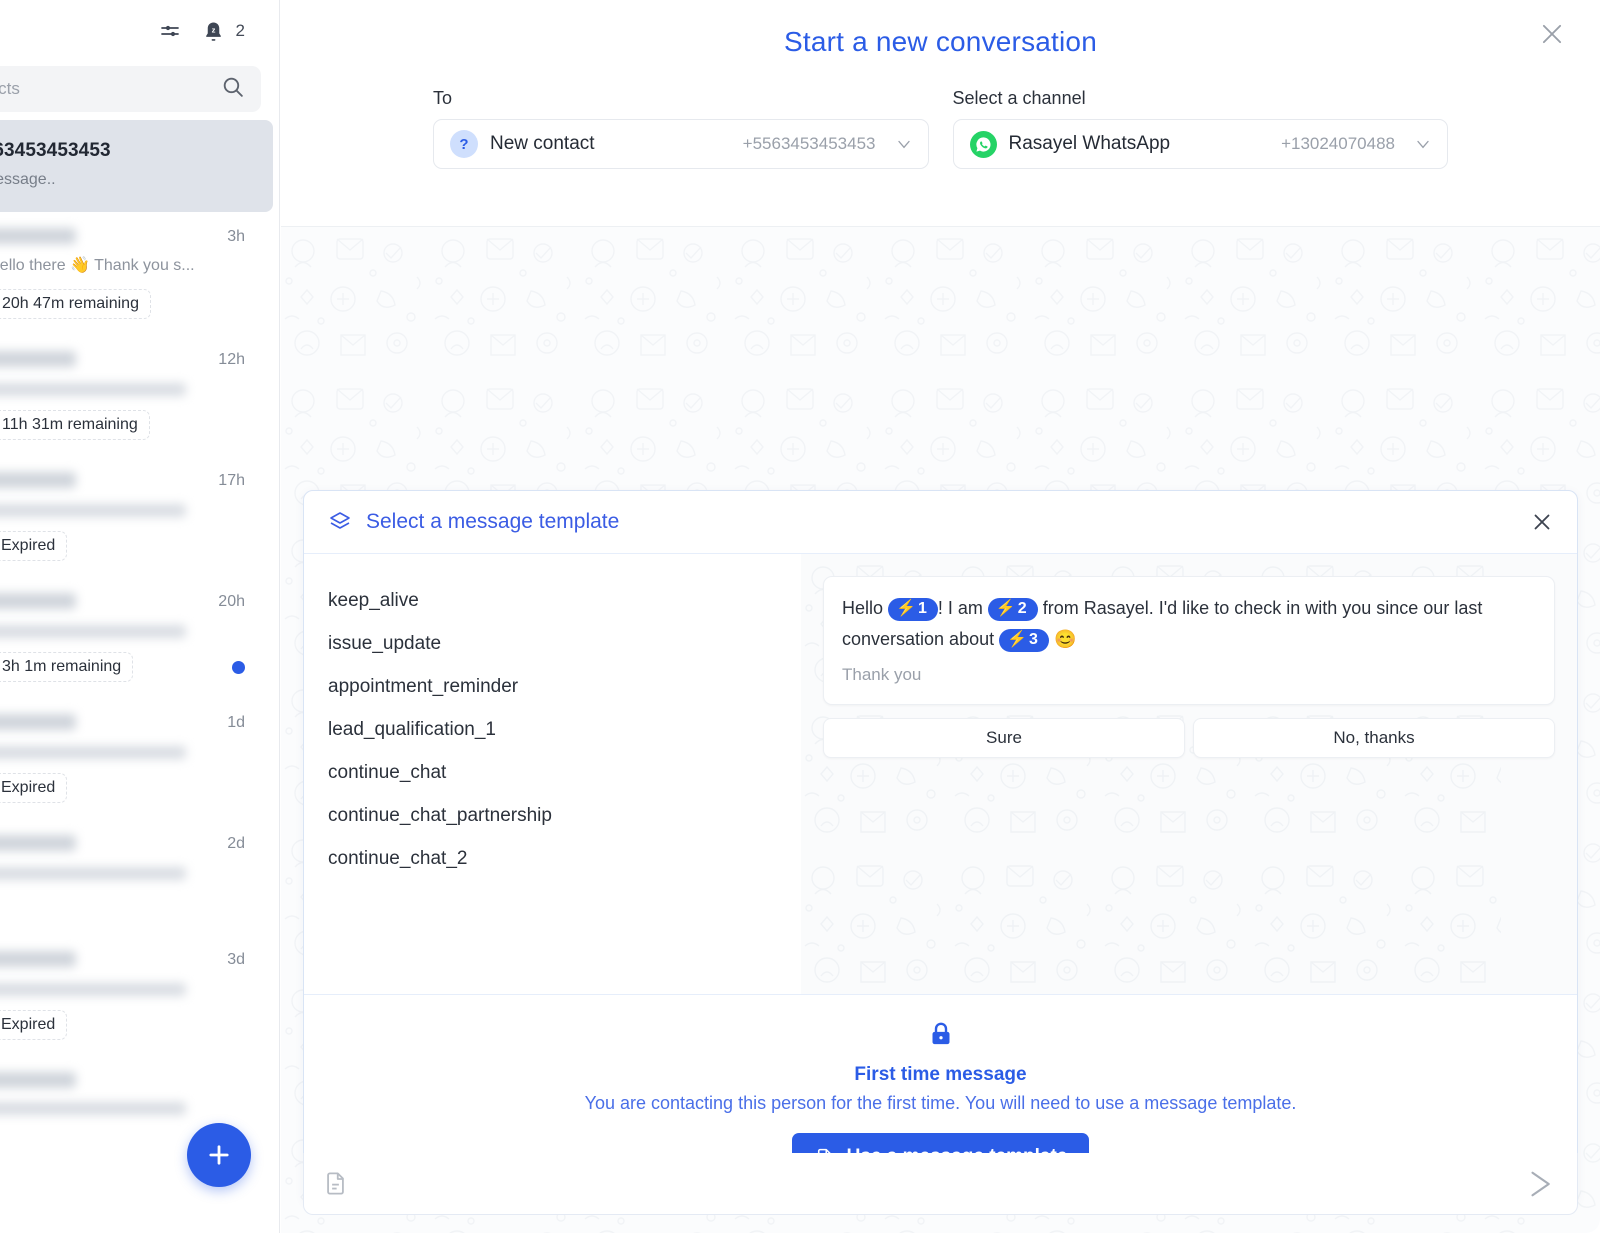 This screenshot has height=1233, width=1600. What do you see at coordinates (962, 608) in the screenshot?
I see `bubble-text-2: ! I am` at bounding box center [962, 608].